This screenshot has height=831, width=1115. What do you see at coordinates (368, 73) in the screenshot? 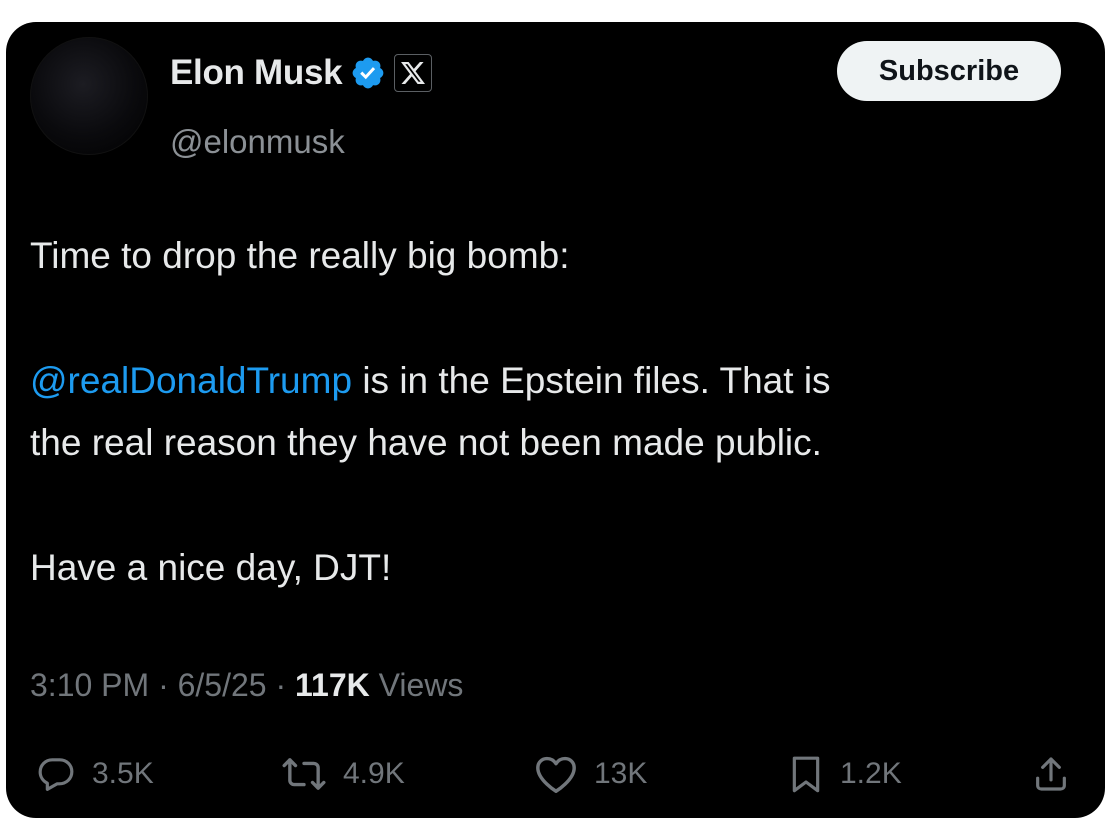
I see `verified-badge-icon` at bounding box center [368, 73].